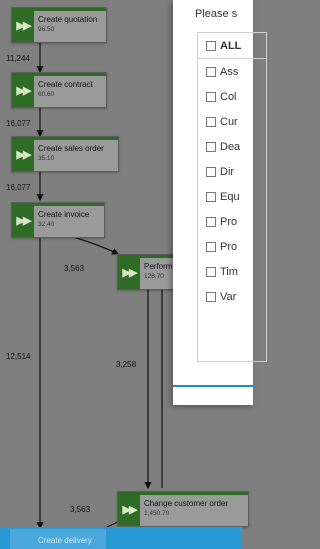 Image resolution: width=320 pixels, height=549 pixels. What do you see at coordinates (227, 171) in the screenshot?
I see `list-item-label: Dir` at bounding box center [227, 171].